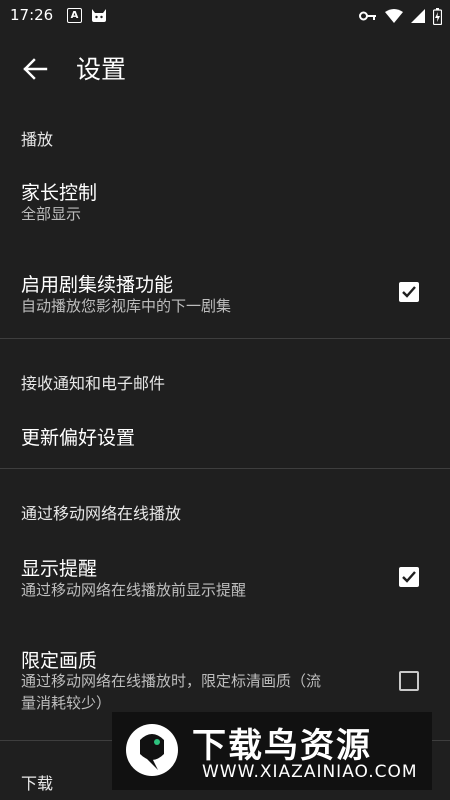 The image size is (450, 800). What do you see at coordinates (394, 16) in the screenshot?
I see `wifi-icon` at bounding box center [394, 16].